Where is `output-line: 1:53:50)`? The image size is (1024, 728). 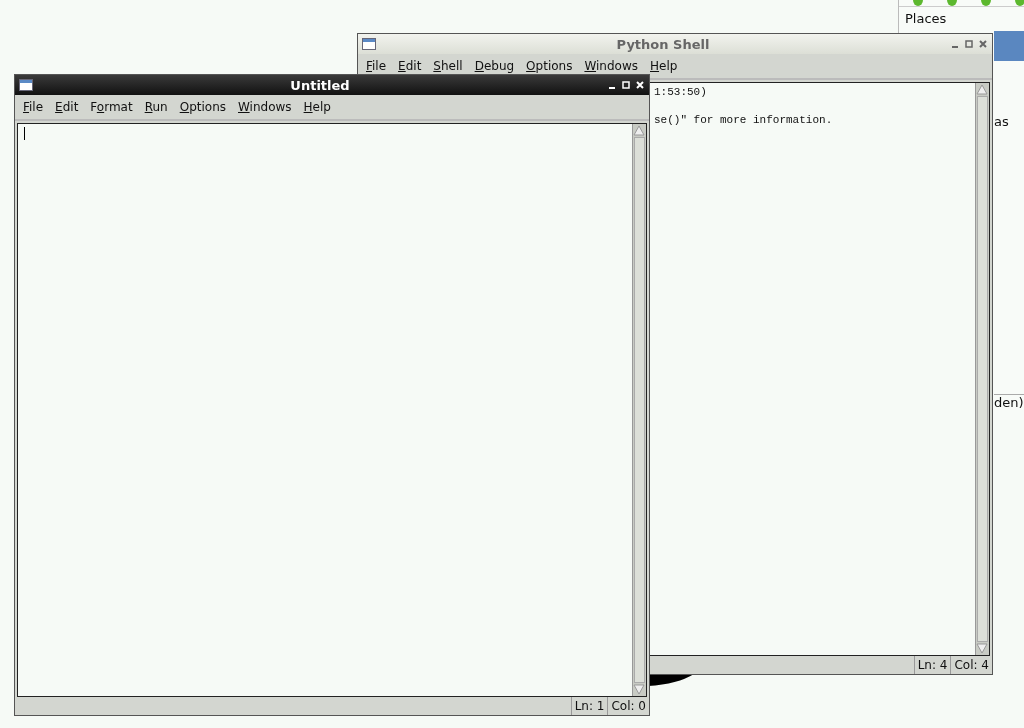
output-line: 1:53:50) is located at coordinates (681, 92).